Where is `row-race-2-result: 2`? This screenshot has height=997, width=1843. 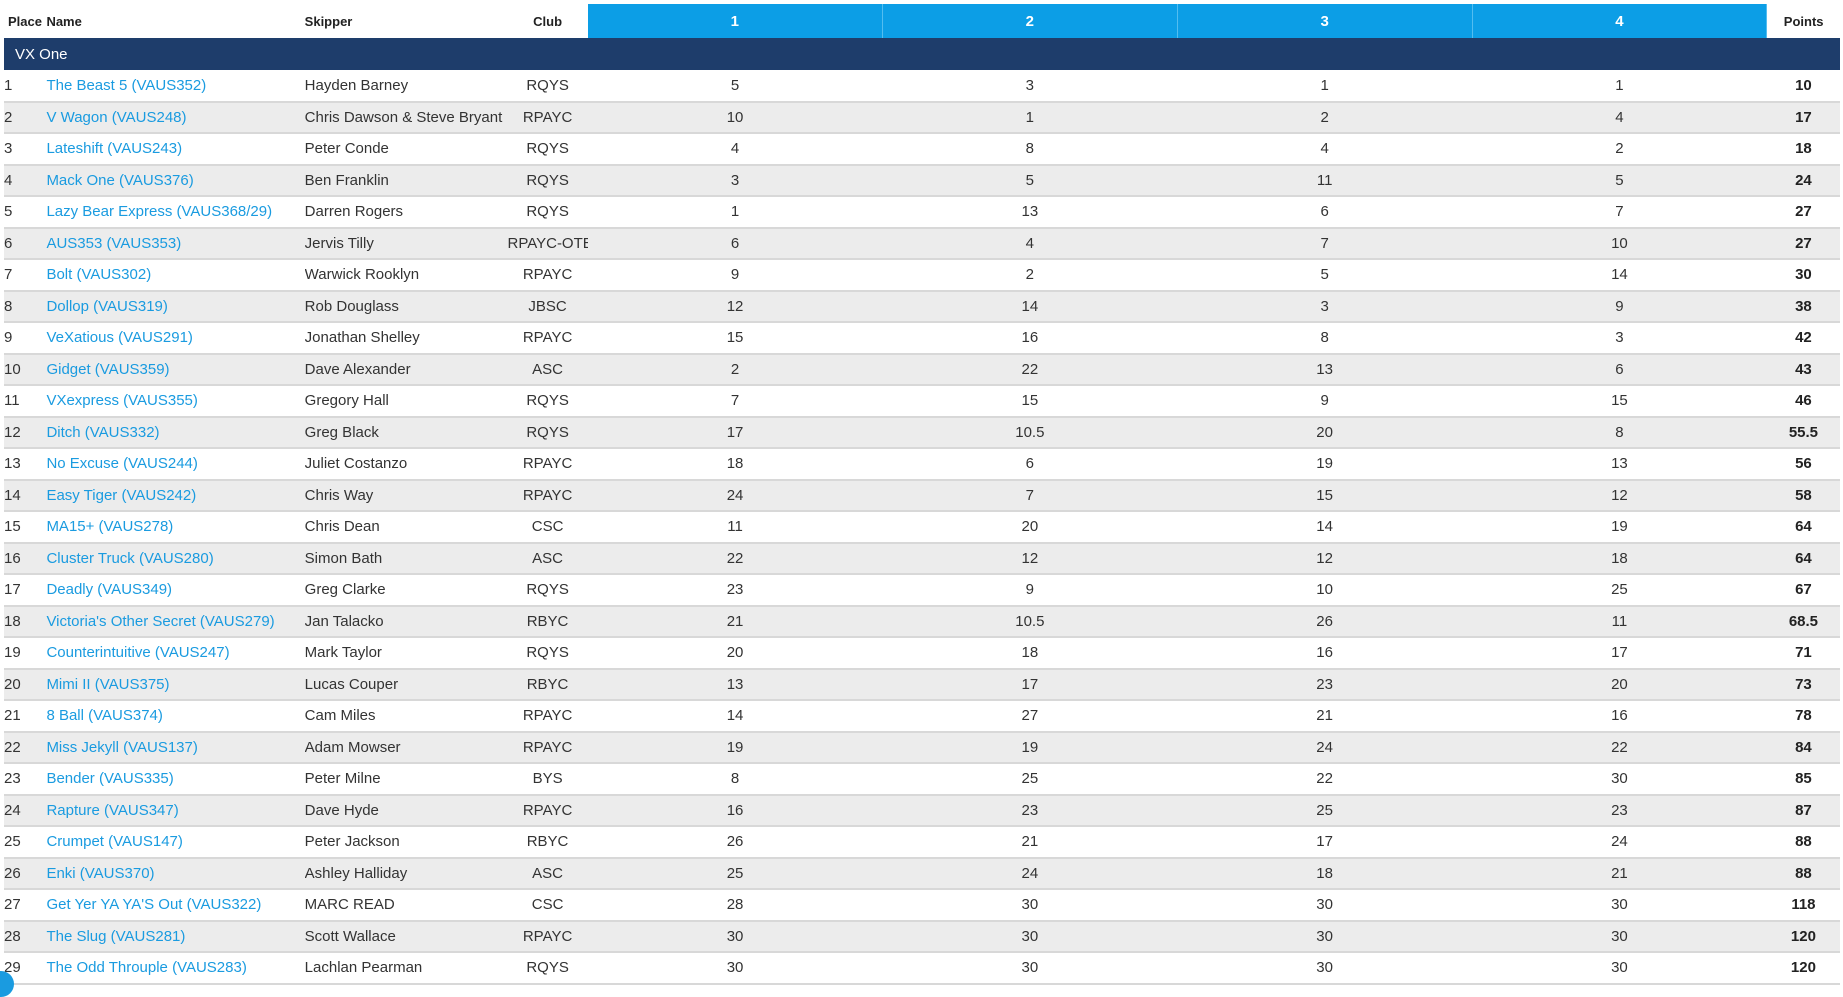
row-race-2-result: 2 is located at coordinates (1030, 275).